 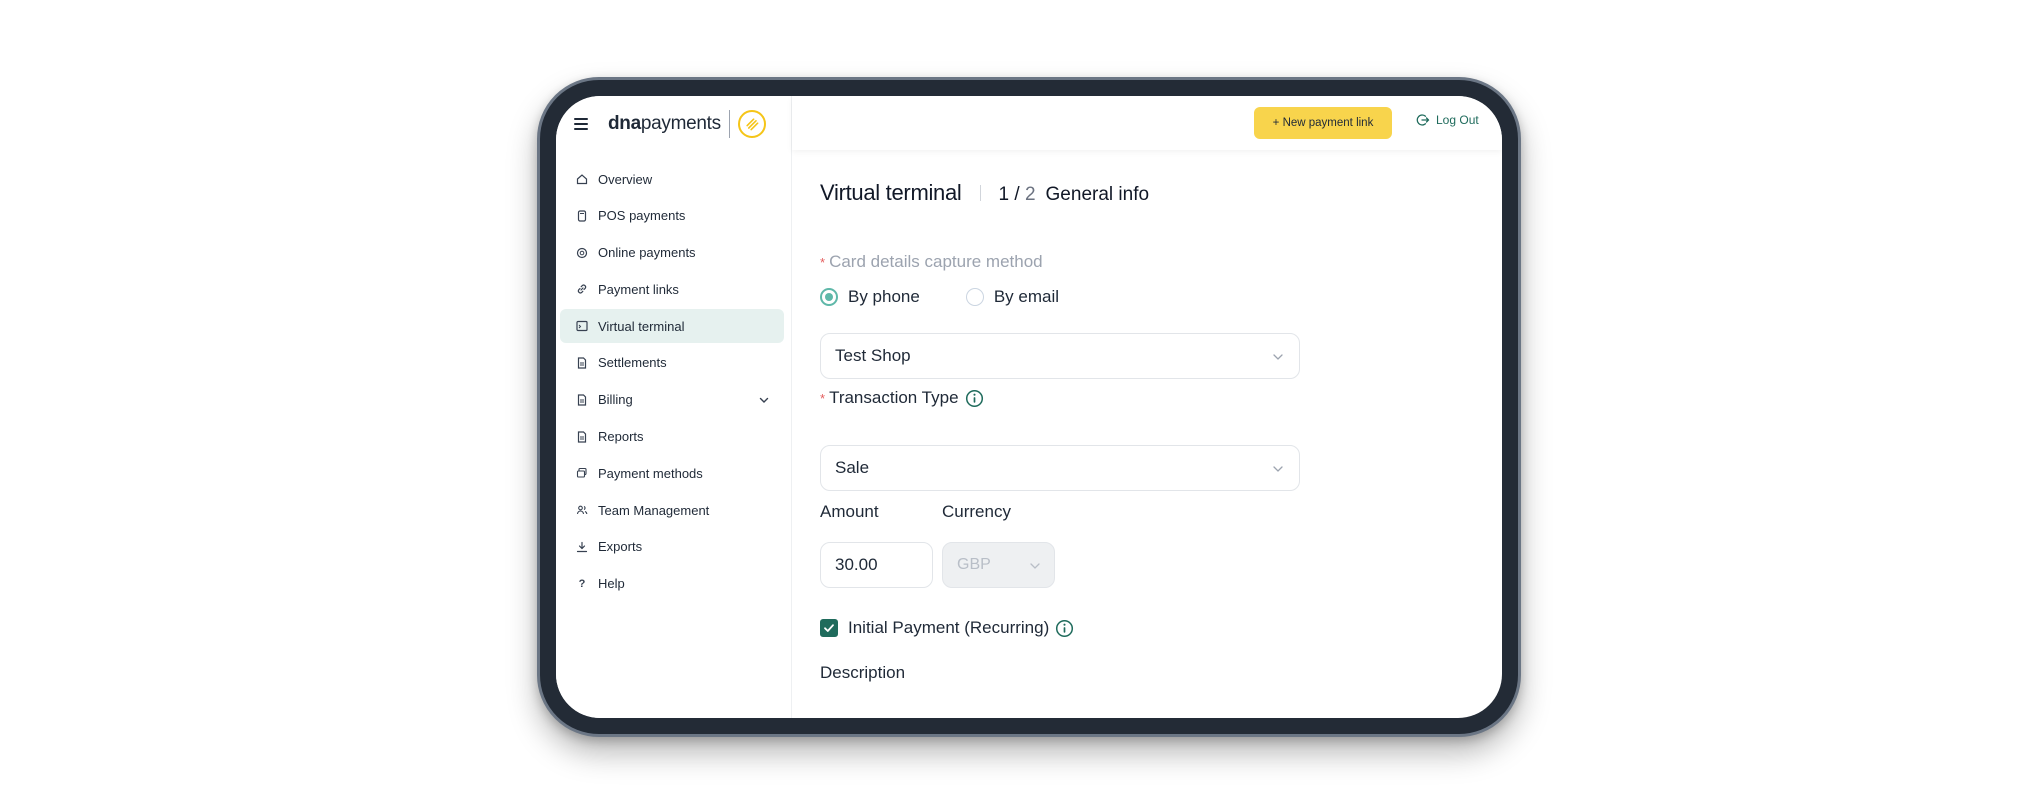 I want to click on terminal-icon, so click(x=582, y=326).